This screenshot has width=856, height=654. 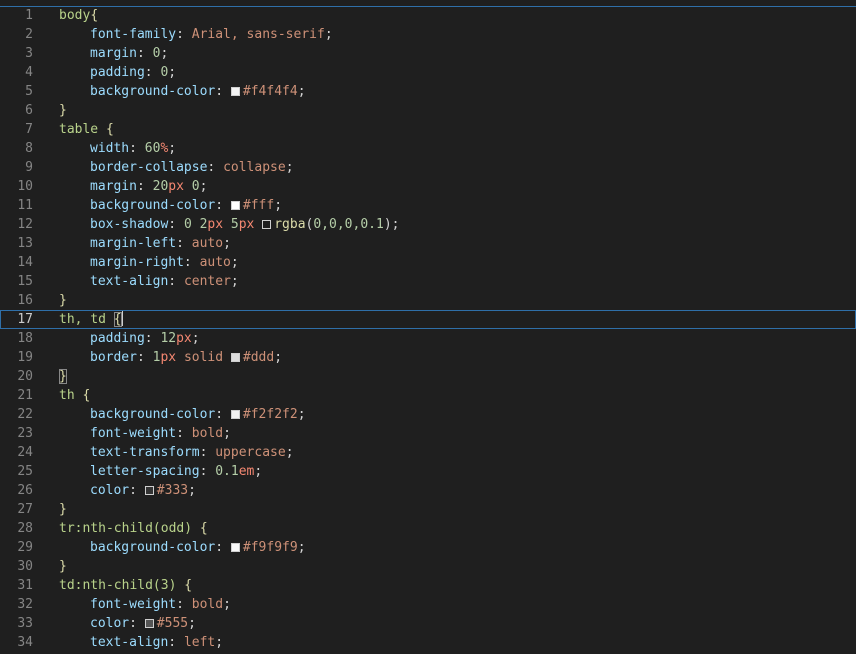 What do you see at coordinates (428, 129) in the screenshot?
I see `code-line: 7 table {` at bounding box center [428, 129].